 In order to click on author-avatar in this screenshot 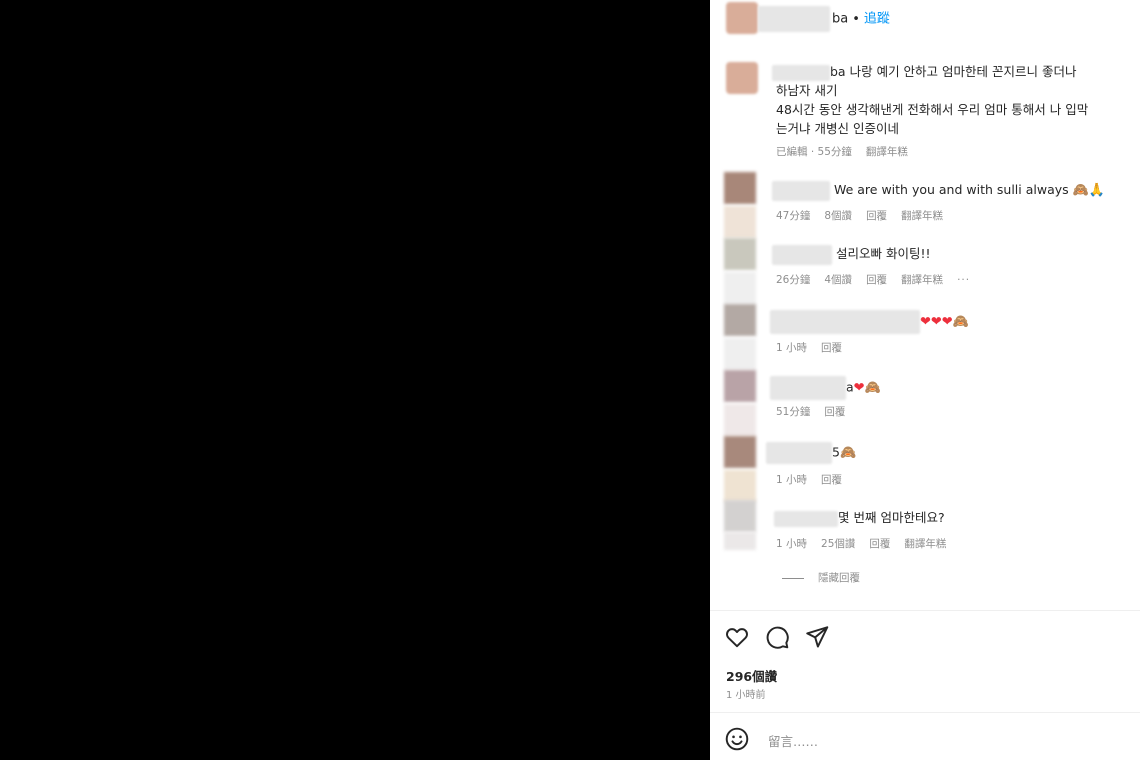, I will do `click(742, 18)`.